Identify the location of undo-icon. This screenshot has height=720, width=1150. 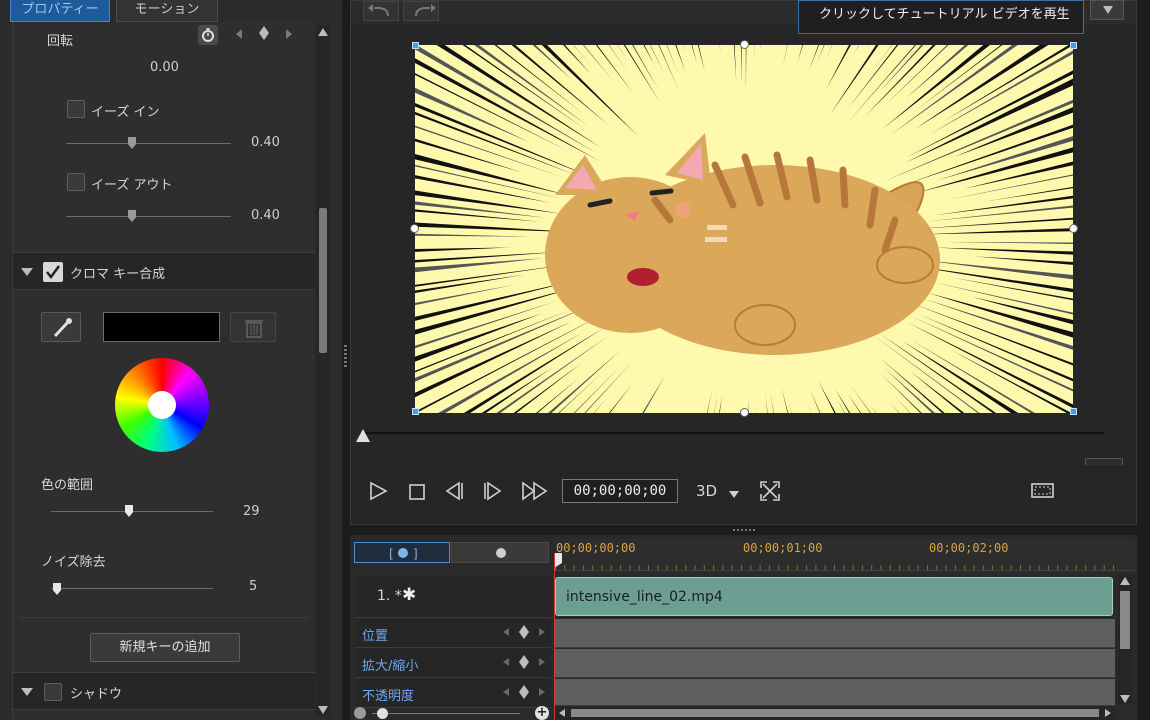
(378, 10).